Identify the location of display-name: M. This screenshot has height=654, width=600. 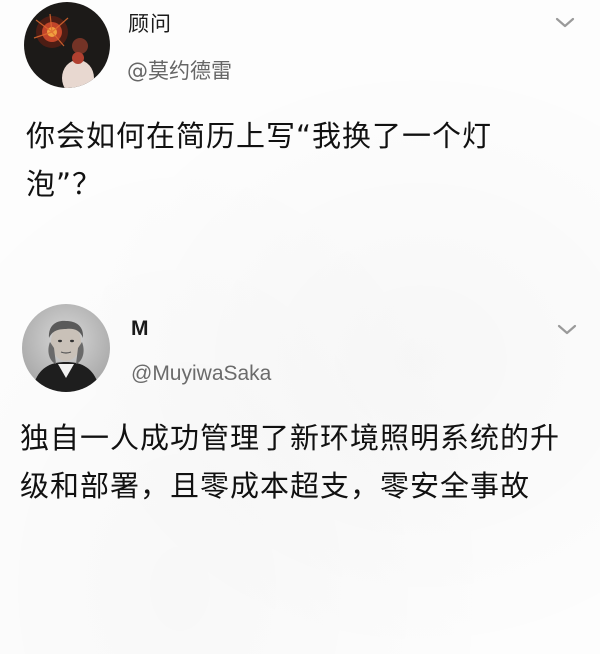
(140, 329).